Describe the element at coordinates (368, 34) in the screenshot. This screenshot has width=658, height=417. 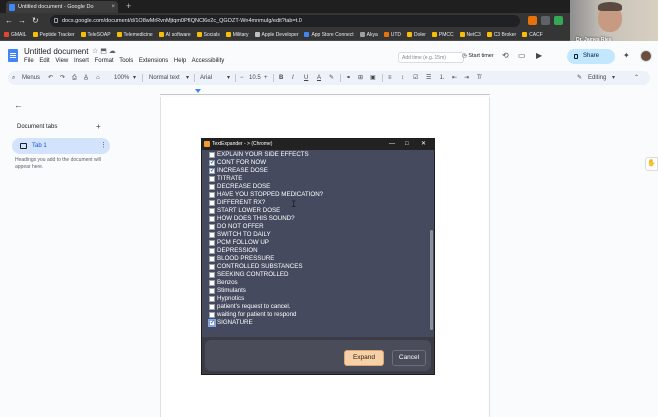
I see `bookmark: Akya` at that location.